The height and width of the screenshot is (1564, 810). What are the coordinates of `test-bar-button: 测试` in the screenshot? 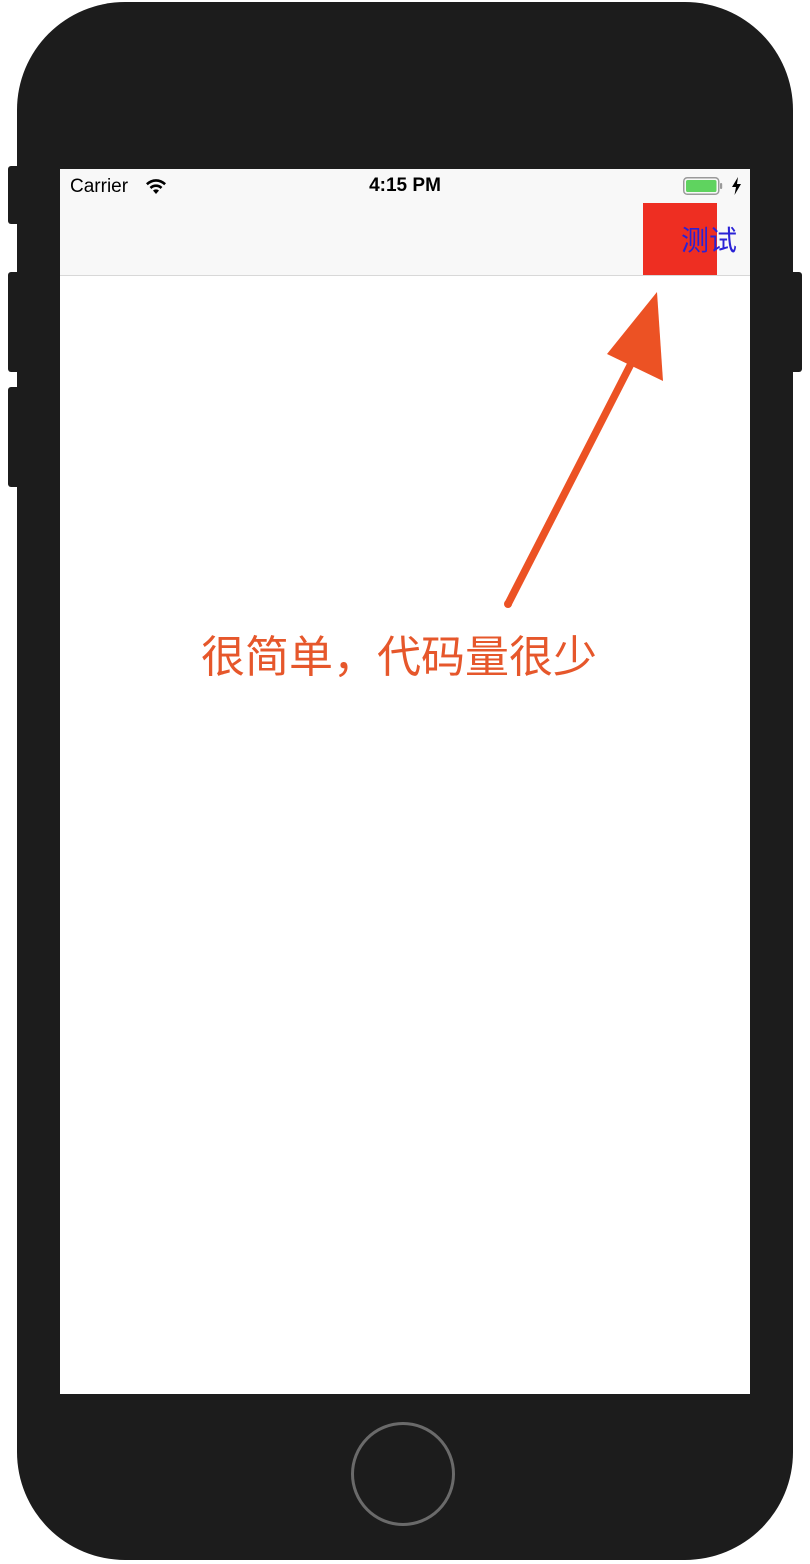 It's located at (709, 239).